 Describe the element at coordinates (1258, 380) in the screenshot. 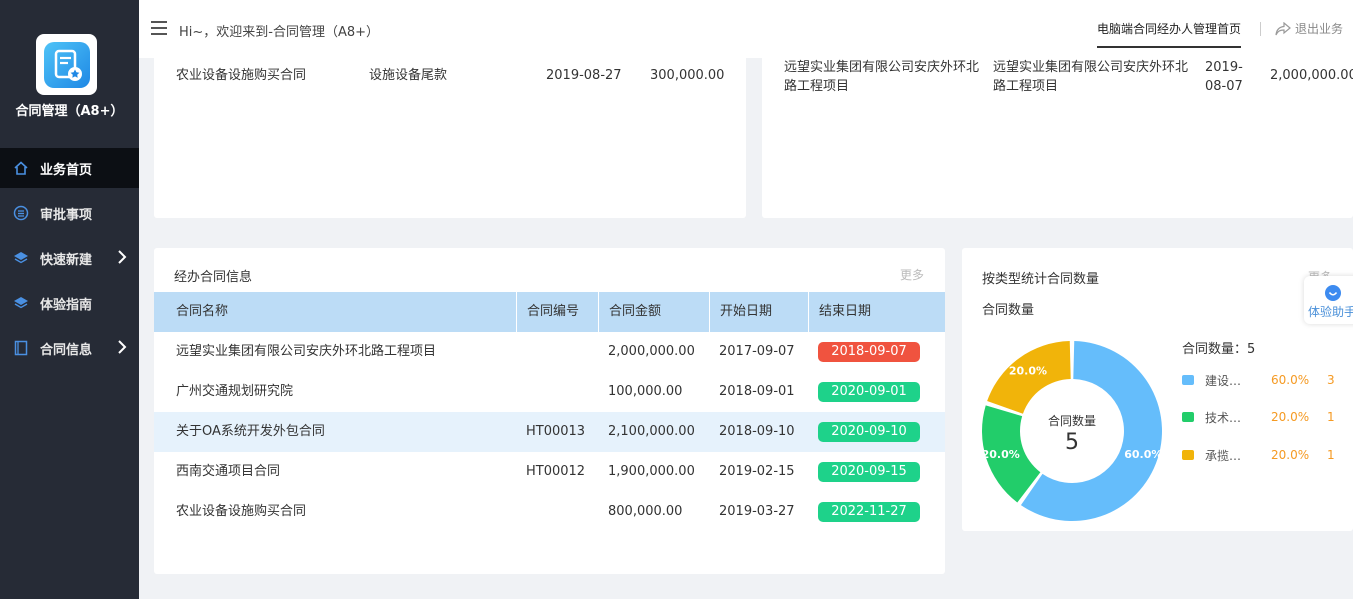

I see `legend-item: 建设… 60.0% 3` at that location.